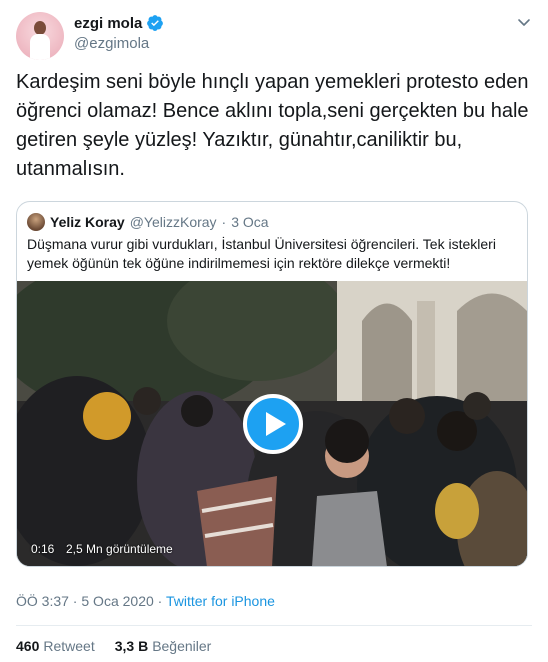 The height and width of the screenshot is (662, 548). I want to click on retweets-label: Retweet, so click(69, 646).